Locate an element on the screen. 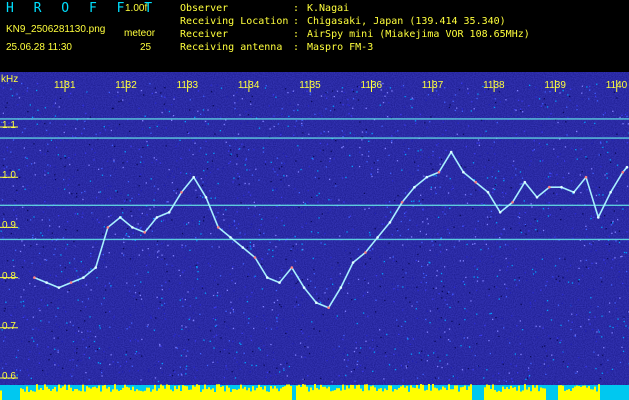  info-key: Receiving antenna is located at coordinates (231, 47).